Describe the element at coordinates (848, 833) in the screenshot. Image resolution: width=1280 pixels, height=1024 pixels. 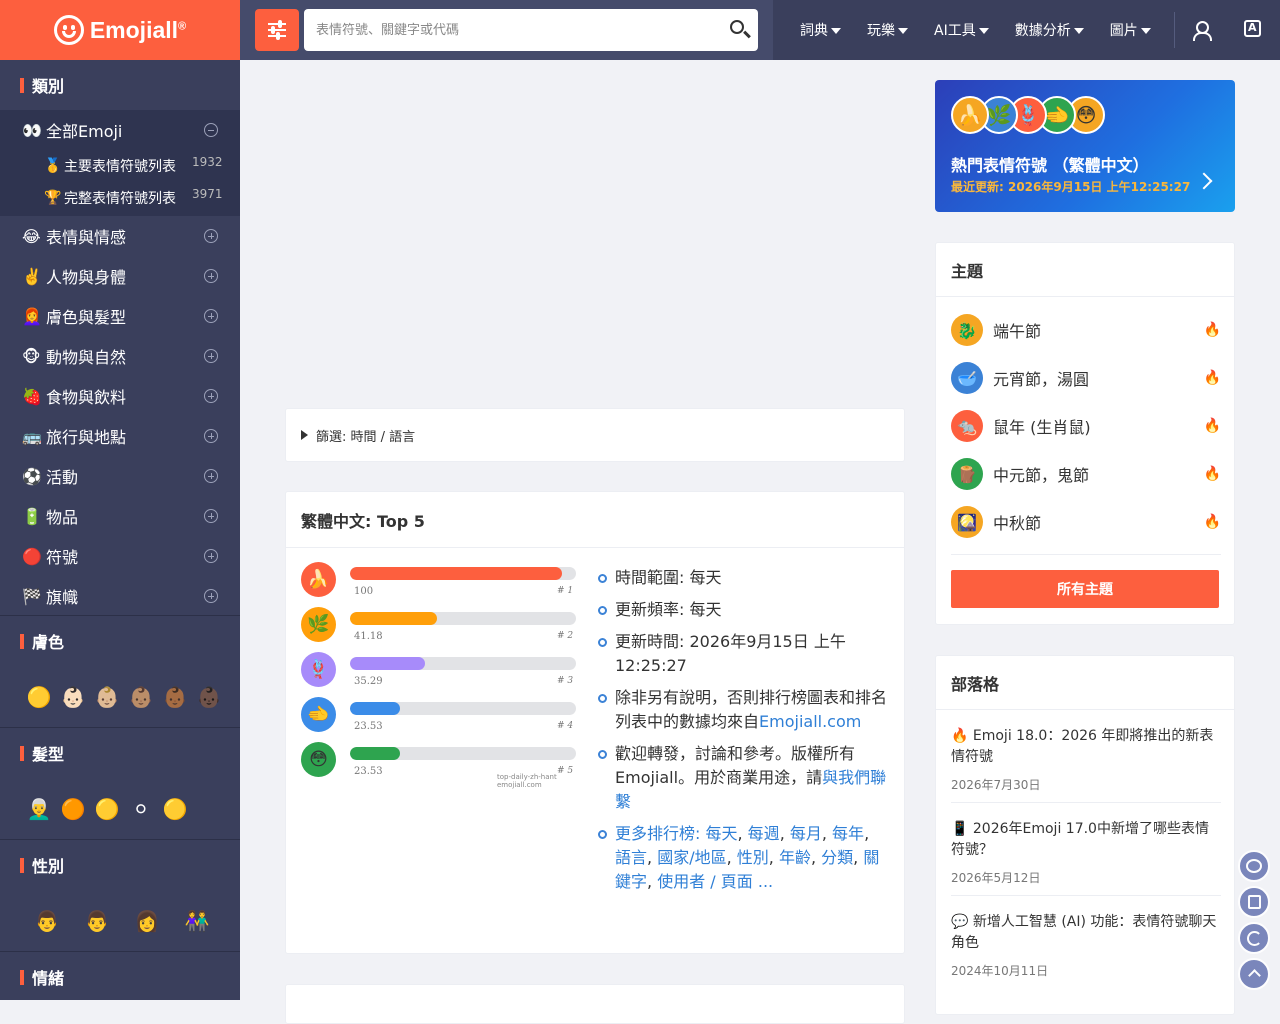
I see `more-ranking-link: 每年` at that location.